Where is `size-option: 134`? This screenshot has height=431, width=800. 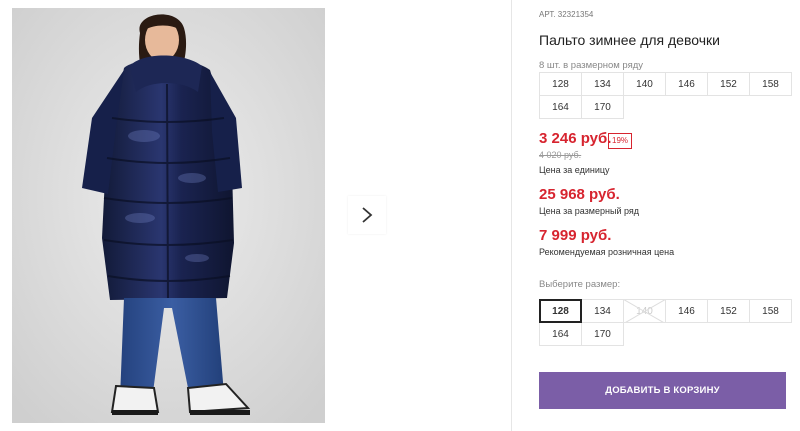
size-option: 134 is located at coordinates (602, 311).